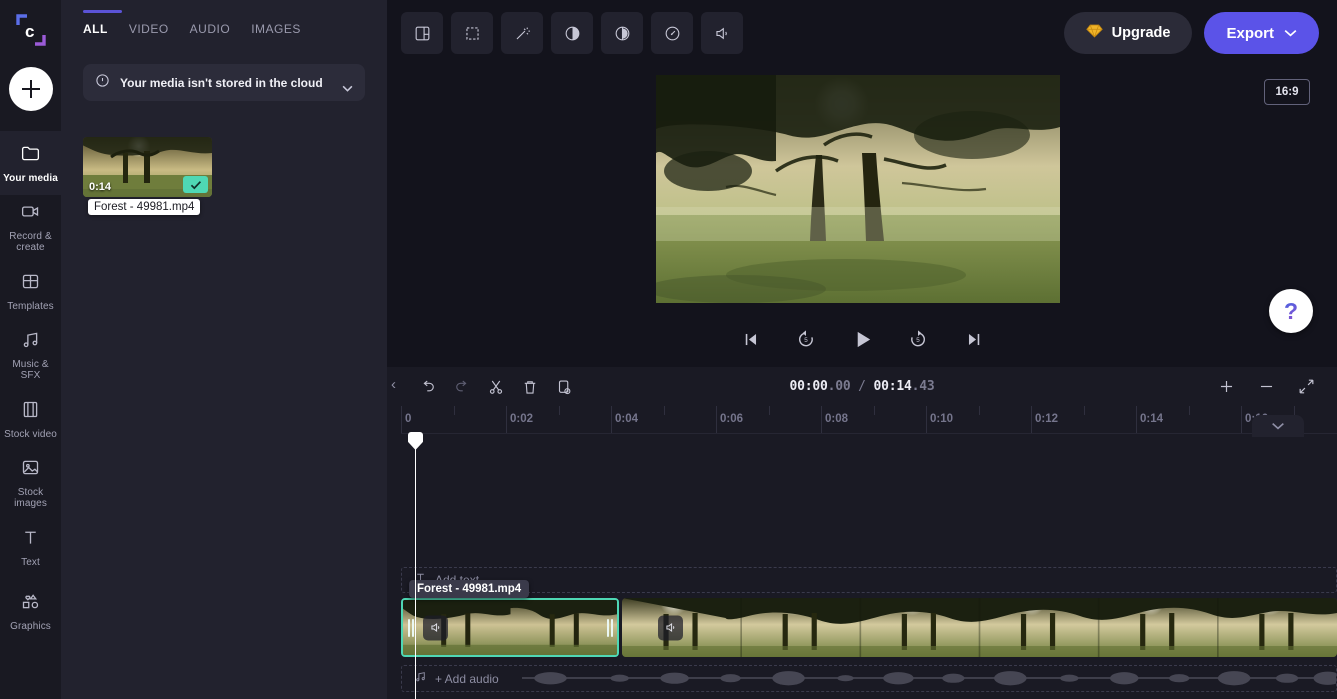 Image resolution: width=1337 pixels, height=699 pixels. I want to click on delete-button, so click(530, 387).